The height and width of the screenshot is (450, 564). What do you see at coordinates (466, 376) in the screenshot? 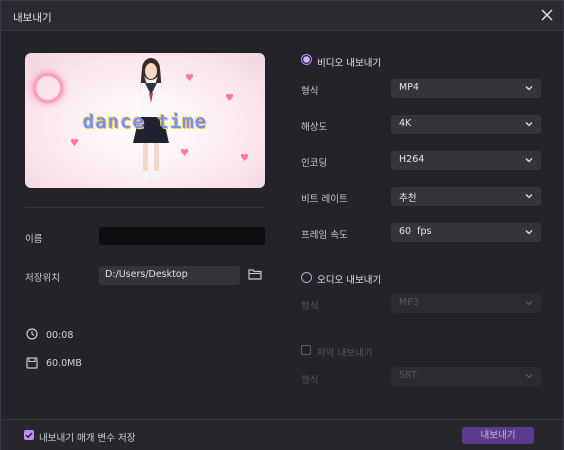
I see `subtitle-format-select: SRT` at bounding box center [466, 376].